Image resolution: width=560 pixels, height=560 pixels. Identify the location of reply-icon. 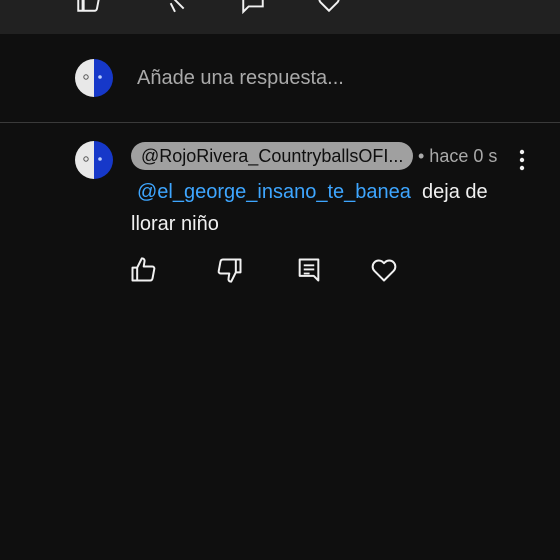
(309, 270).